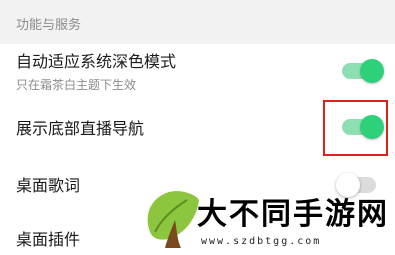  I want to click on watermark-url: www.szdbtgg.com, so click(261, 241).